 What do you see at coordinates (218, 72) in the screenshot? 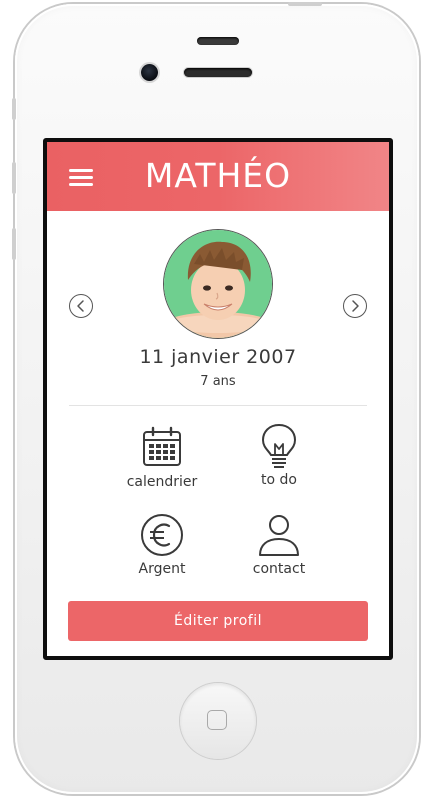
I see `speaker-grille` at bounding box center [218, 72].